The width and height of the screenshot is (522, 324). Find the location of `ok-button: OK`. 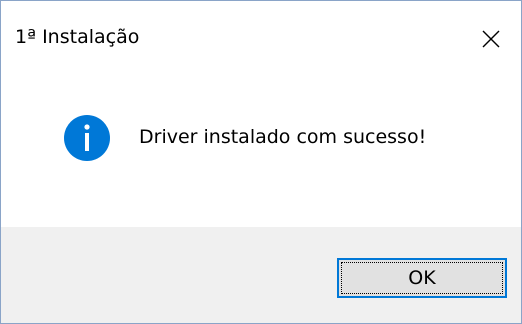

ok-button: OK is located at coordinates (422, 278).